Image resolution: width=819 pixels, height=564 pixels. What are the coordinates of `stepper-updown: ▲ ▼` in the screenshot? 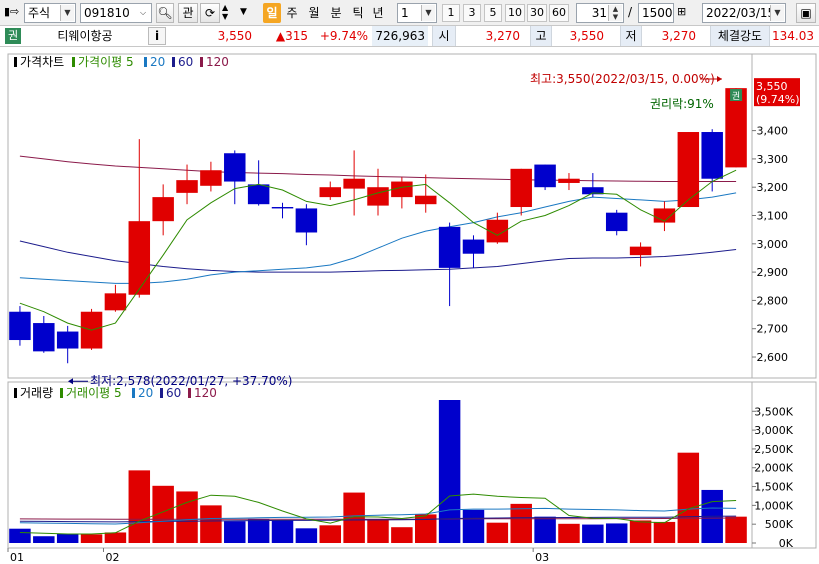 It's located at (230, 13).